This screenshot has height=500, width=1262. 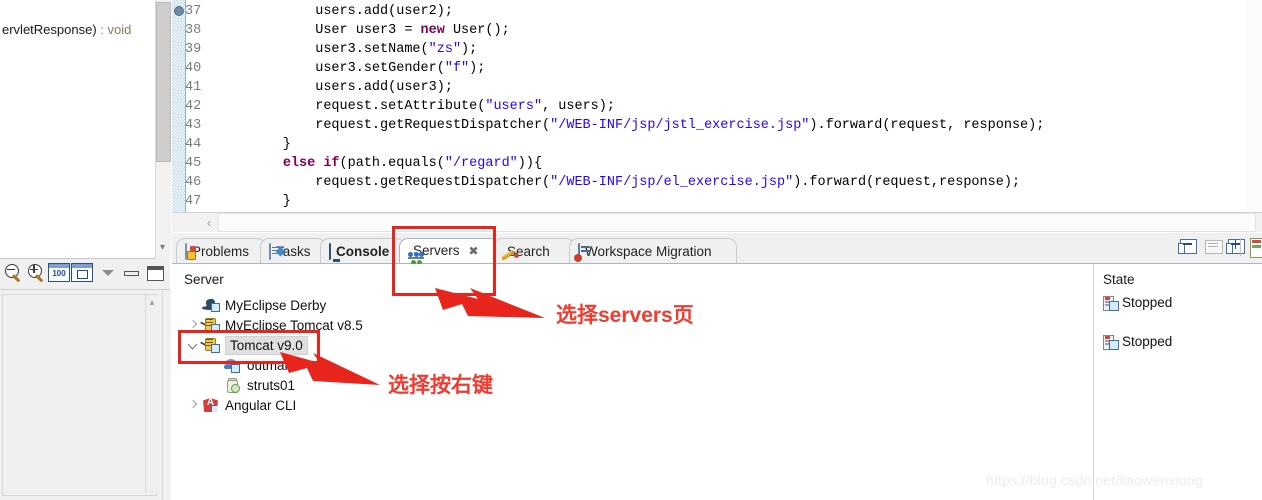 I want to click on tab-workspace-migration: Workspace Migration, so click(x=653, y=250).